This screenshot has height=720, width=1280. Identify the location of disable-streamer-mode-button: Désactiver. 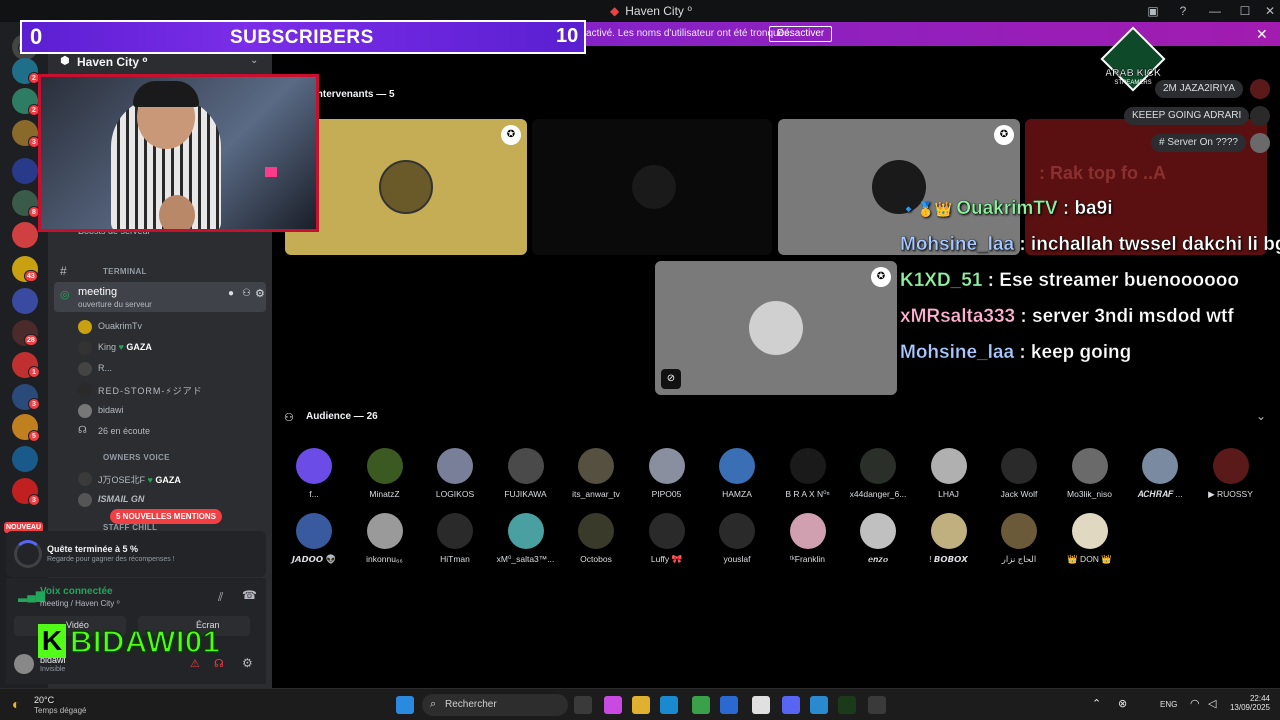
(801, 34).